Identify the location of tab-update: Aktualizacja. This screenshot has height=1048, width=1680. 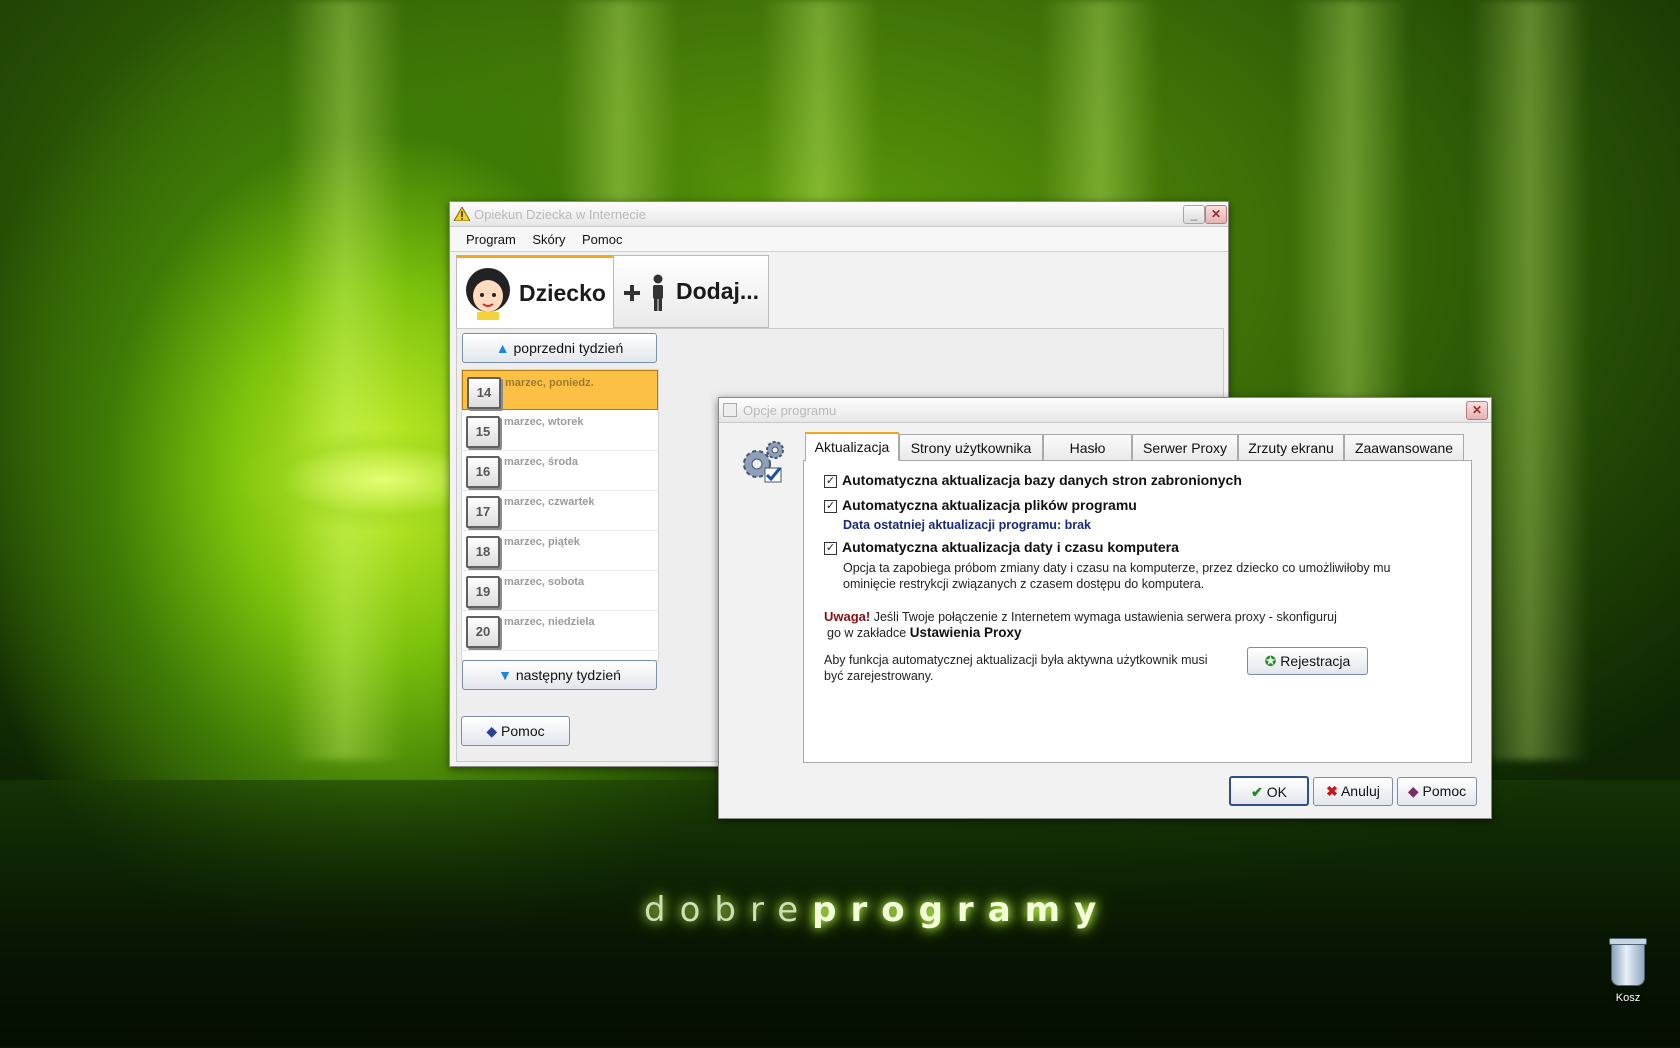
(852, 446).